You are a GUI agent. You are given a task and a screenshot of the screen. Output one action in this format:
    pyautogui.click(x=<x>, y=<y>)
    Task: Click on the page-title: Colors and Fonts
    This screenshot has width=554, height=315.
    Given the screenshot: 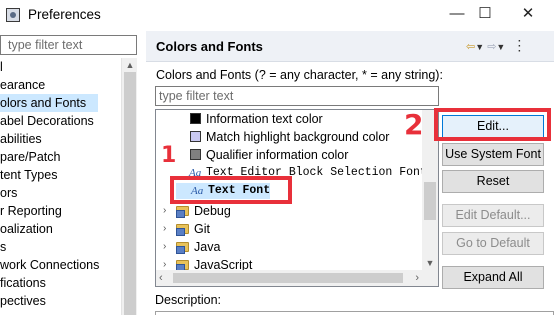 What is the action you would take?
    pyautogui.click(x=209, y=46)
    